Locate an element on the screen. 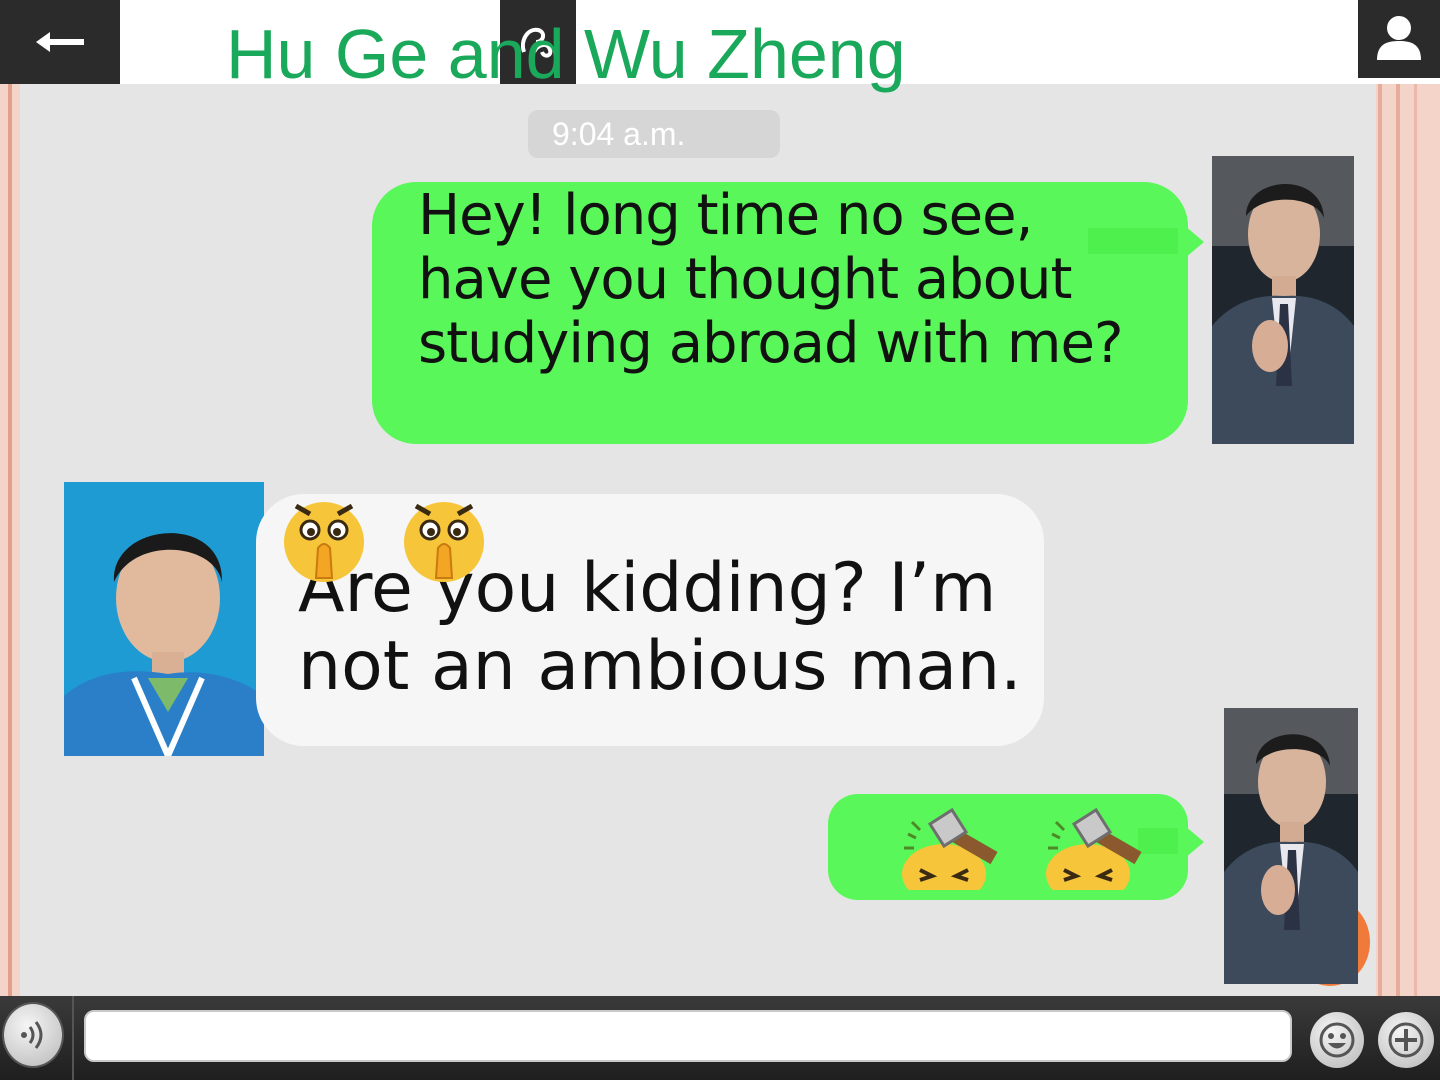 The width and height of the screenshot is (1440, 1080). plus-icon is located at coordinates (1406, 1040).